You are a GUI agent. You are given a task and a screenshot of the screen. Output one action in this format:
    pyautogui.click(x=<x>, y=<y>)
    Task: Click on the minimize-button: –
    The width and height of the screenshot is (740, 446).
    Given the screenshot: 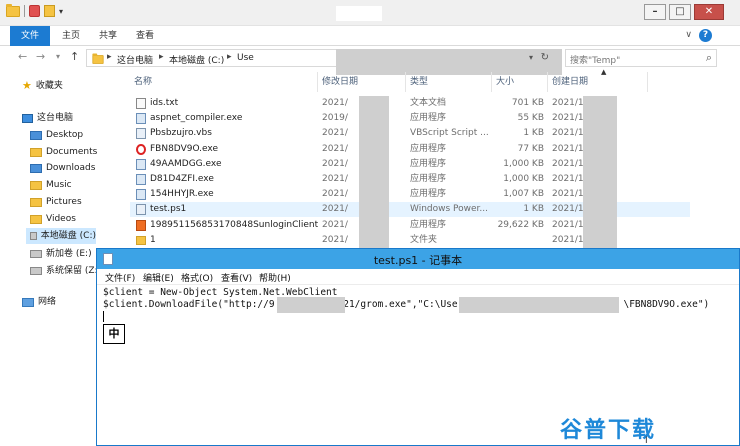 What is the action you would take?
    pyautogui.click(x=655, y=12)
    